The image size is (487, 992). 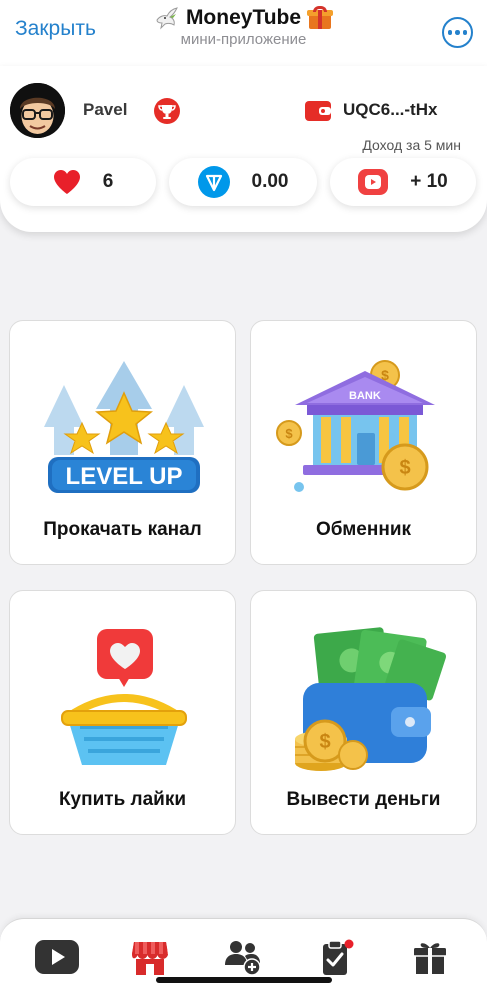 What do you see at coordinates (167, 111) in the screenshot?
I see `trophy-icon` at bounding box center [167, 111].